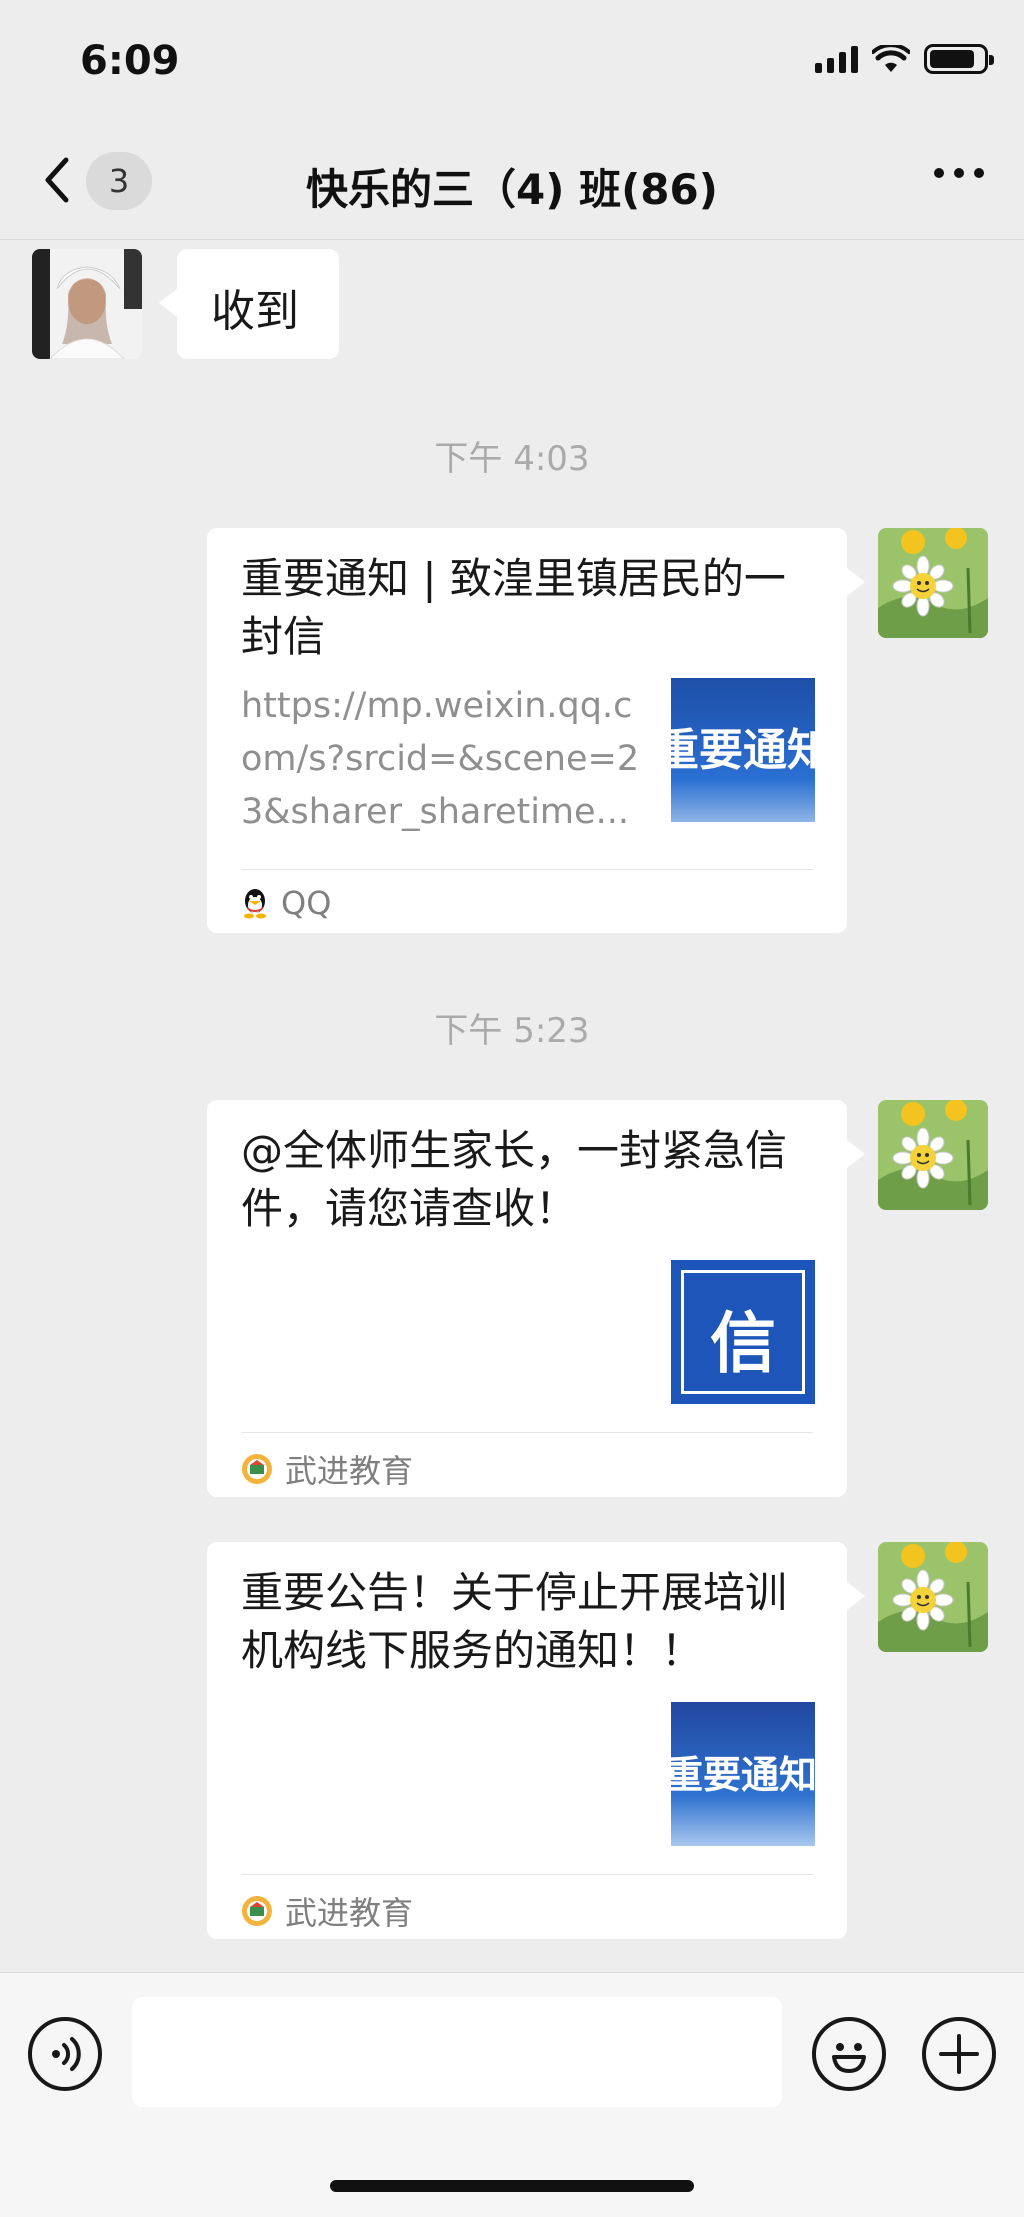  I want to click on status-icons, so click(904, 59).